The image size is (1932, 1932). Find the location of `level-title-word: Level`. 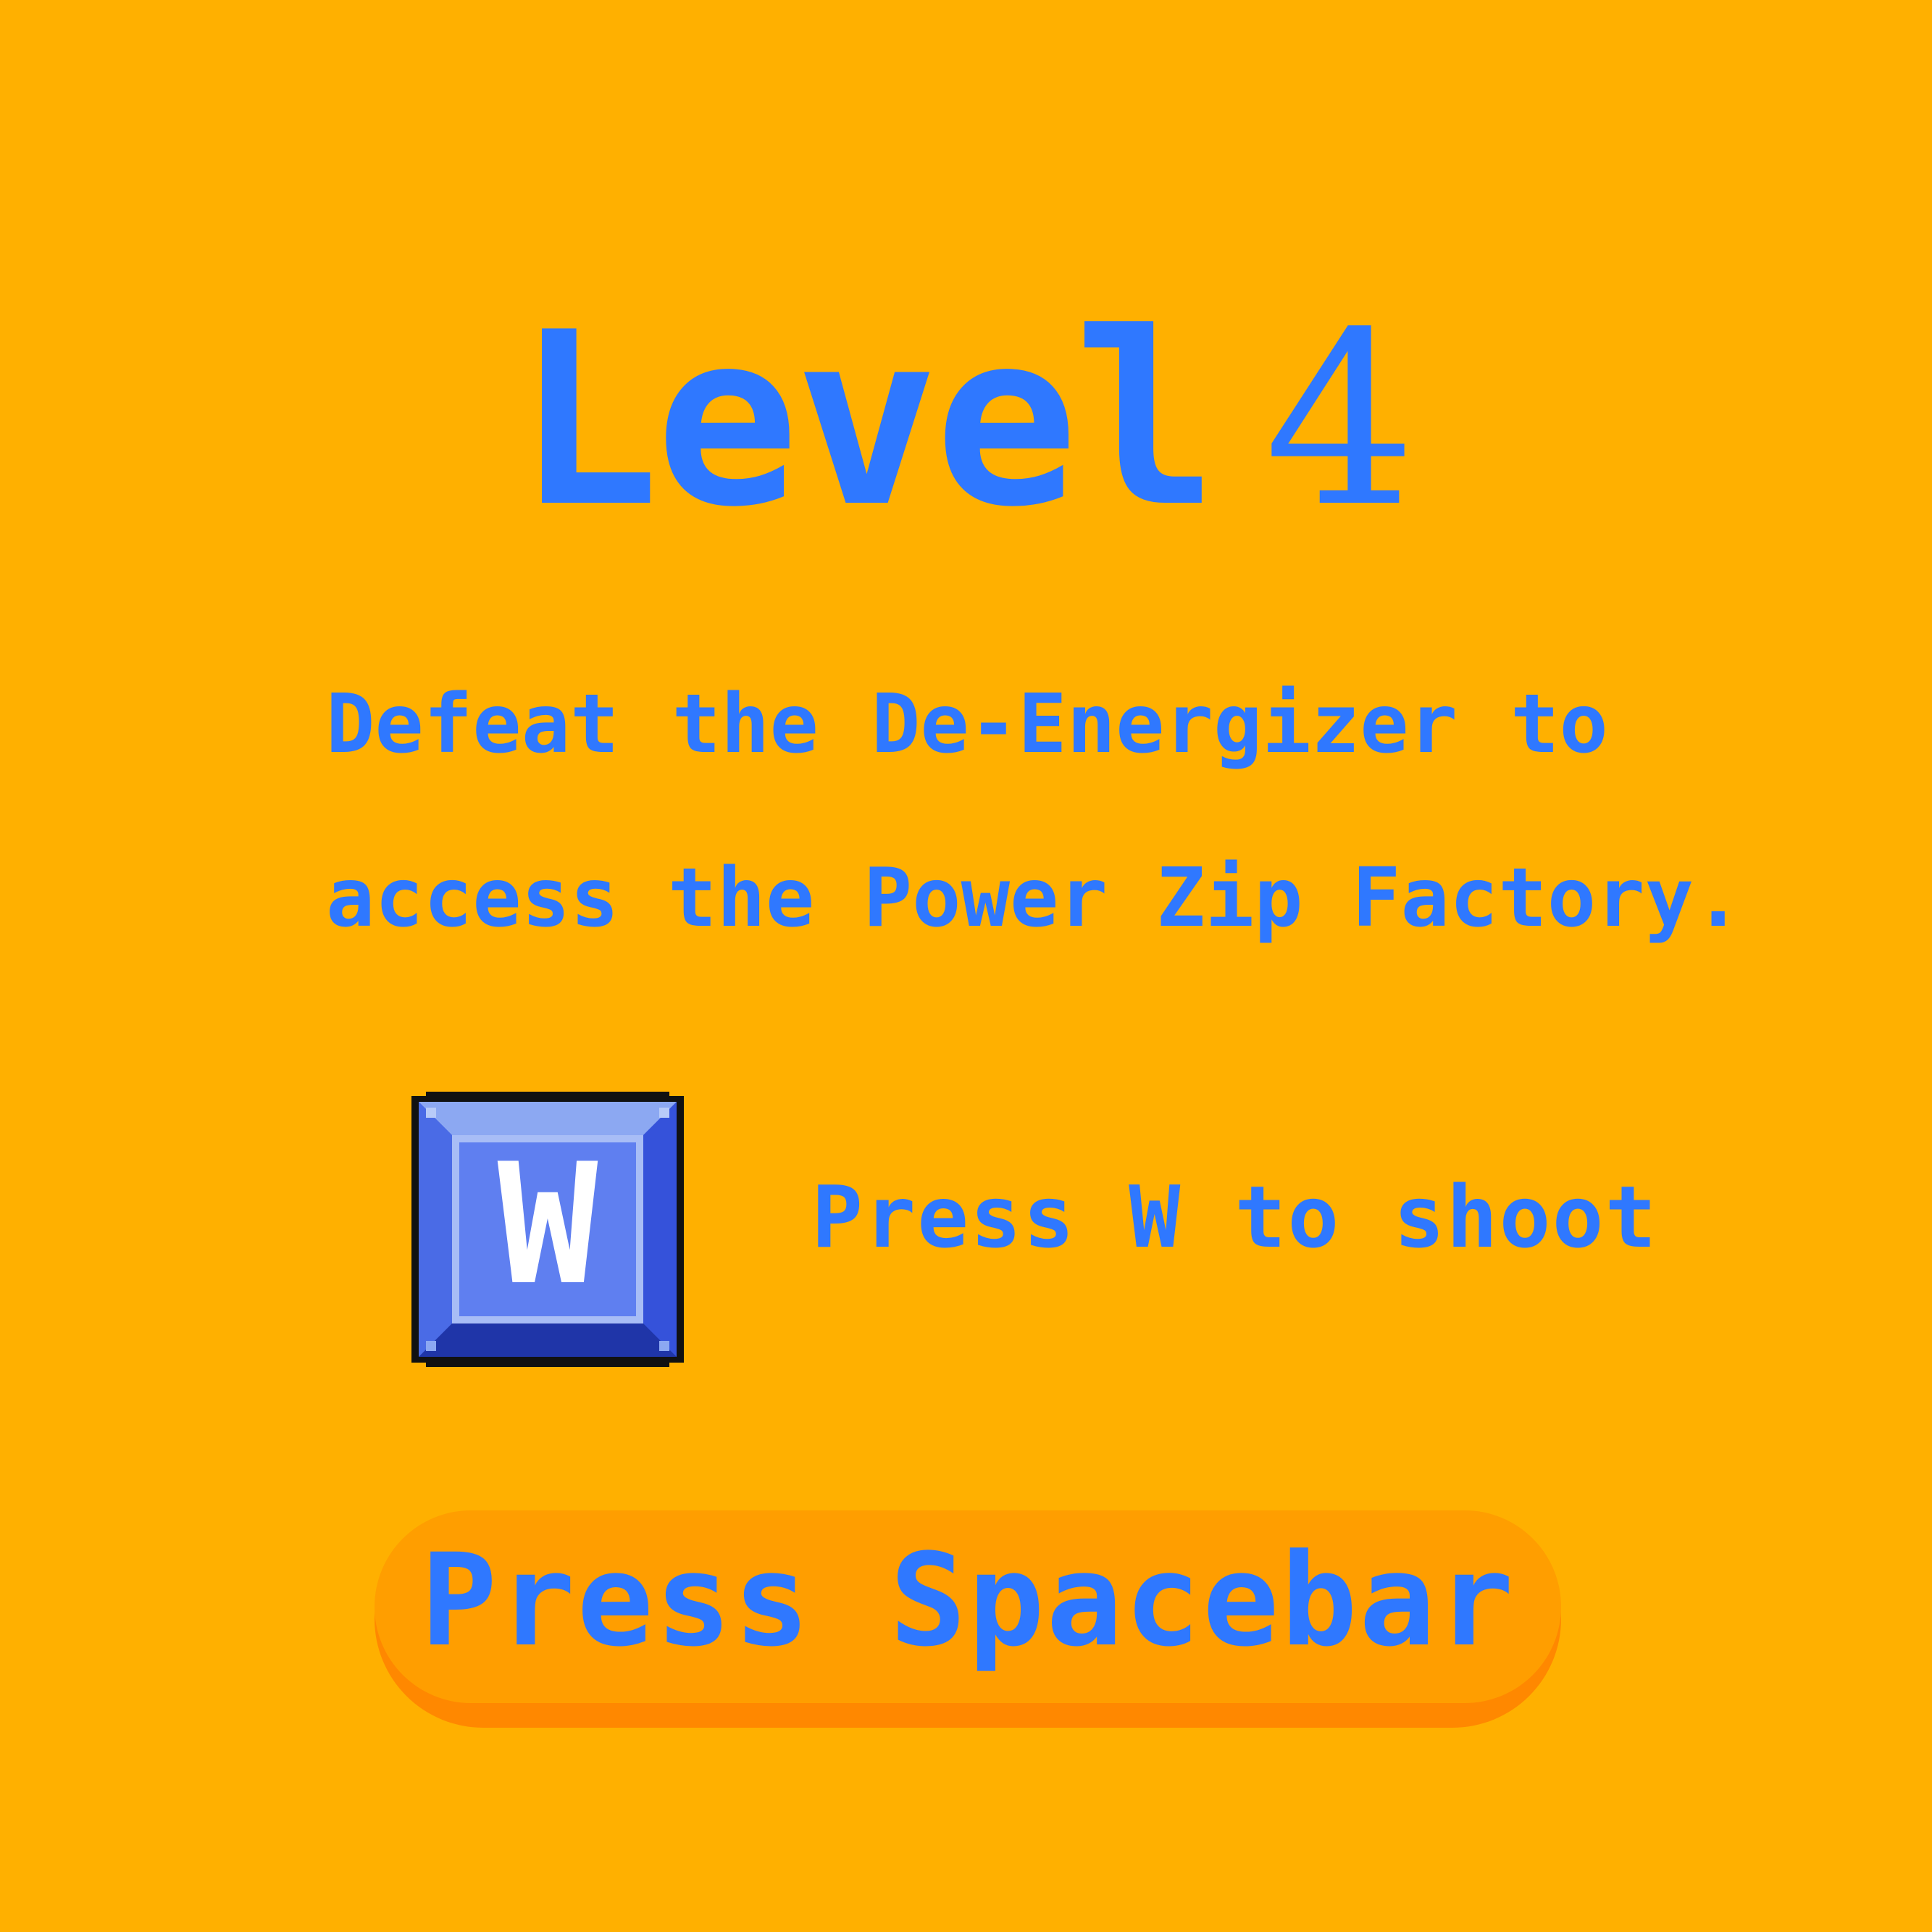

level-title-word: Level is located at coordinates (866, 420).